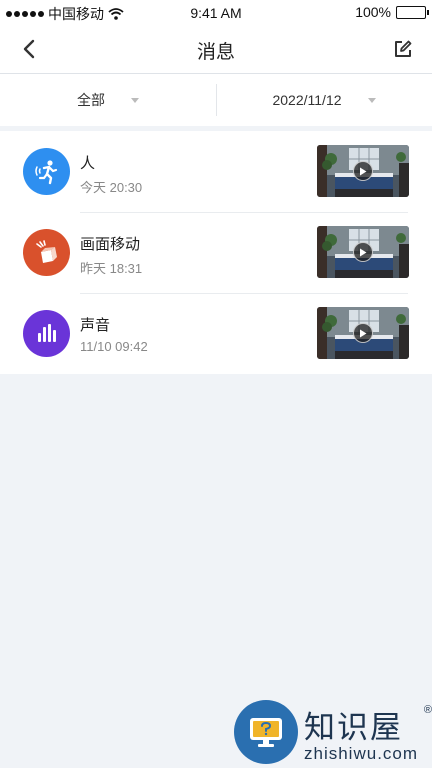 This screenshot has height=768, width=432. Describe the element at coordinates (110, 244) in the screenshot. I see `event-title: 画面移动` at that location.